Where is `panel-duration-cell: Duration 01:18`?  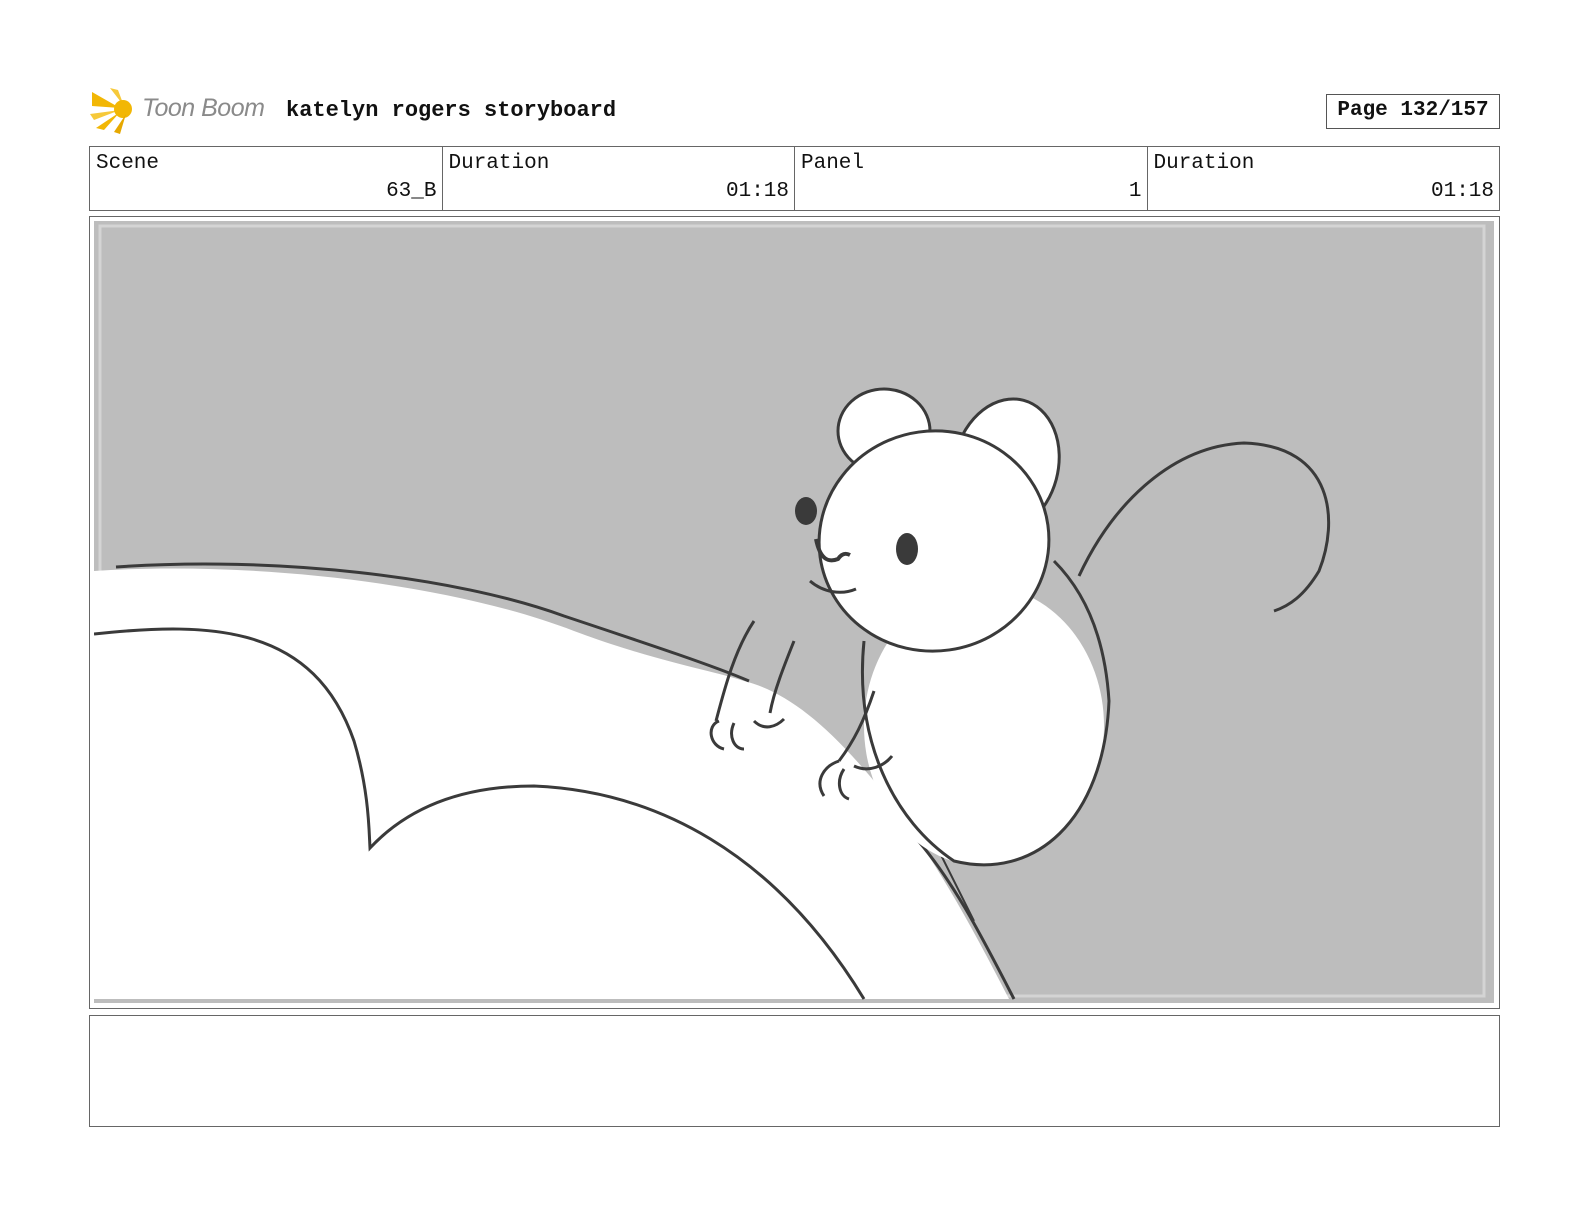 panel-duration-cell: Duration 01:18 is located at coordinates (1324, 178).